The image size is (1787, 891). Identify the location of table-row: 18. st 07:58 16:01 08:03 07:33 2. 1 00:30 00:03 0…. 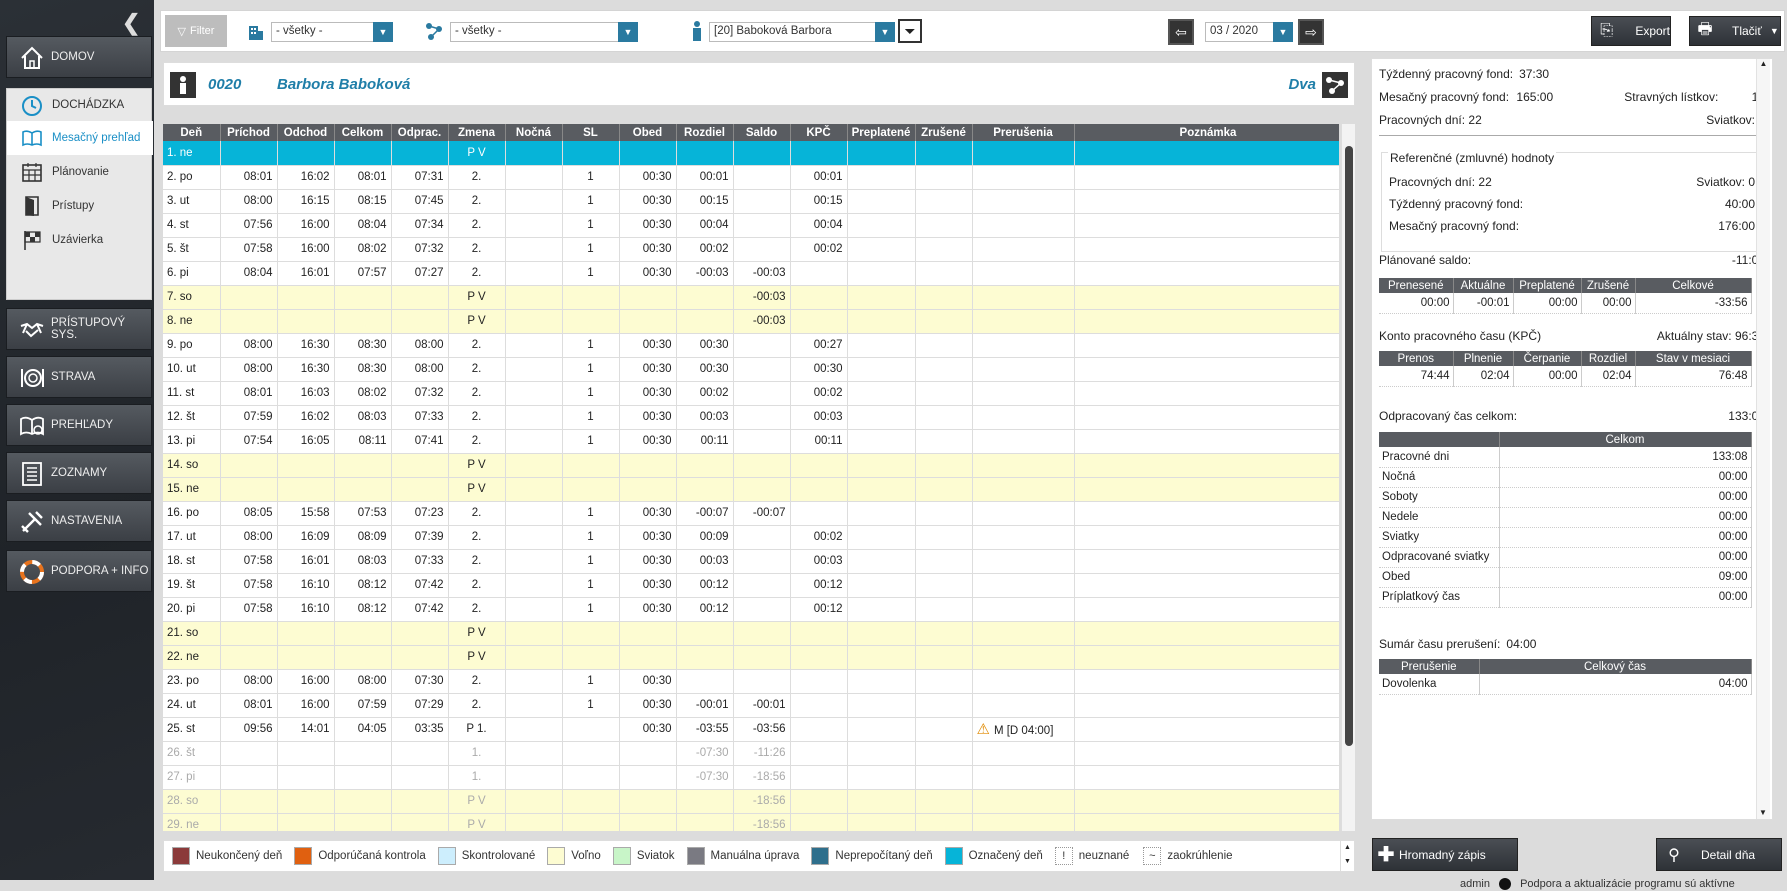
(751, 561).